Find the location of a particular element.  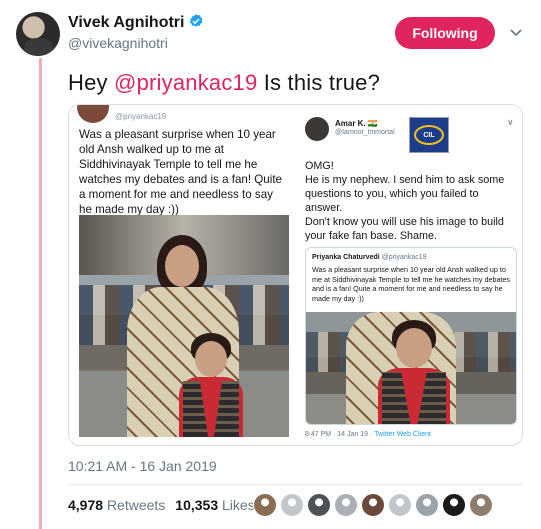

reply-meta-time: 8:47 PM · 14 Jan 19 · is located at coordinates (340, 434).